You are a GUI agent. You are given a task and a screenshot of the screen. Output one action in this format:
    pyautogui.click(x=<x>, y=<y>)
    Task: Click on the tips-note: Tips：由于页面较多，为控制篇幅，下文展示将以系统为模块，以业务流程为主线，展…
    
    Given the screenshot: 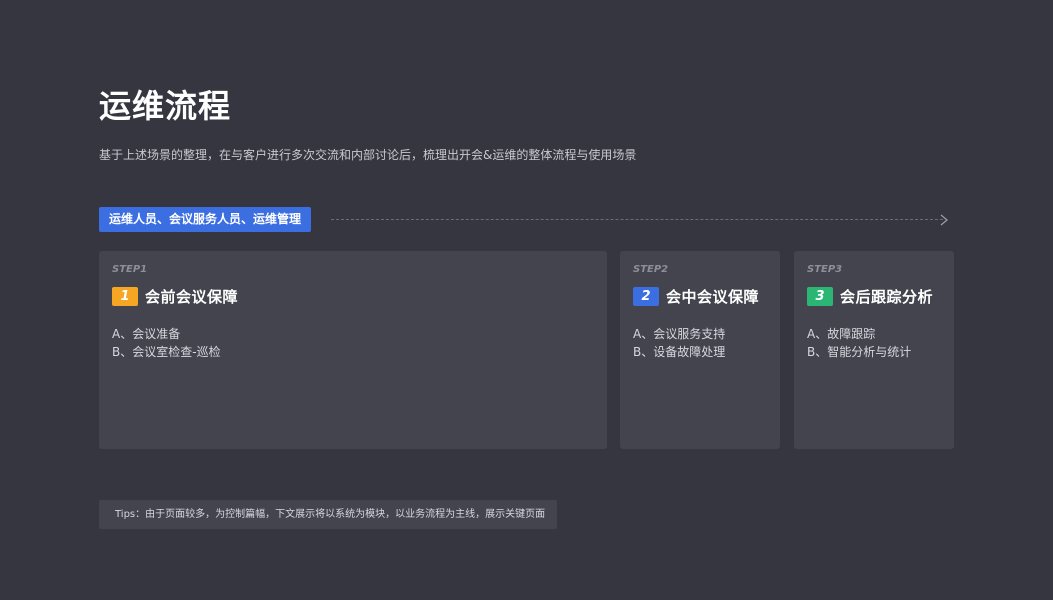 What is the action you would take?
    pyautogui.click(x=328, y=514)
    